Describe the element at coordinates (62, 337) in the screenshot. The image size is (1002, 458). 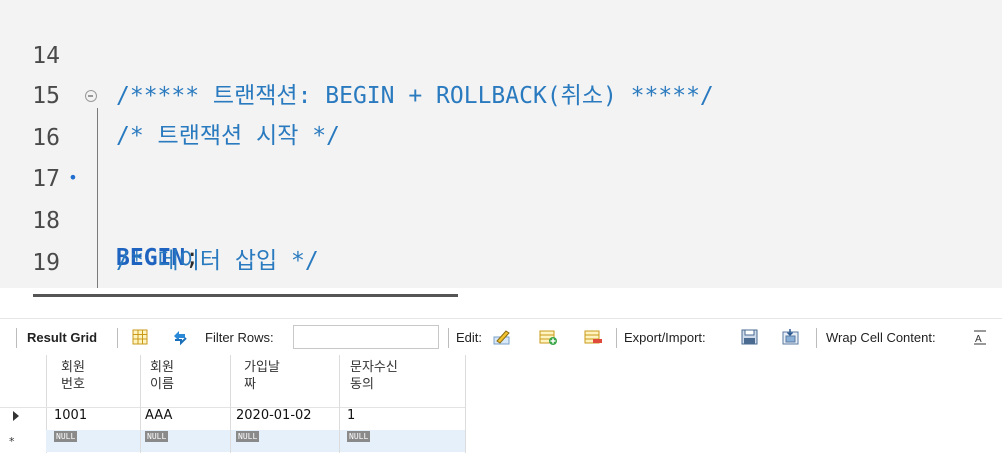
I see `result-grid-tab: Result Grid` at that location.